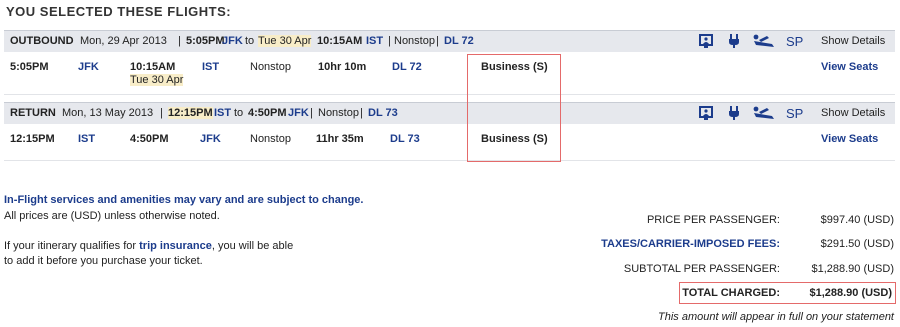 Image resolution: width=900 pixels, height=327 pixels. I want to click on total-charged-label: TOTAL CHARGED:, so click(731, 293).